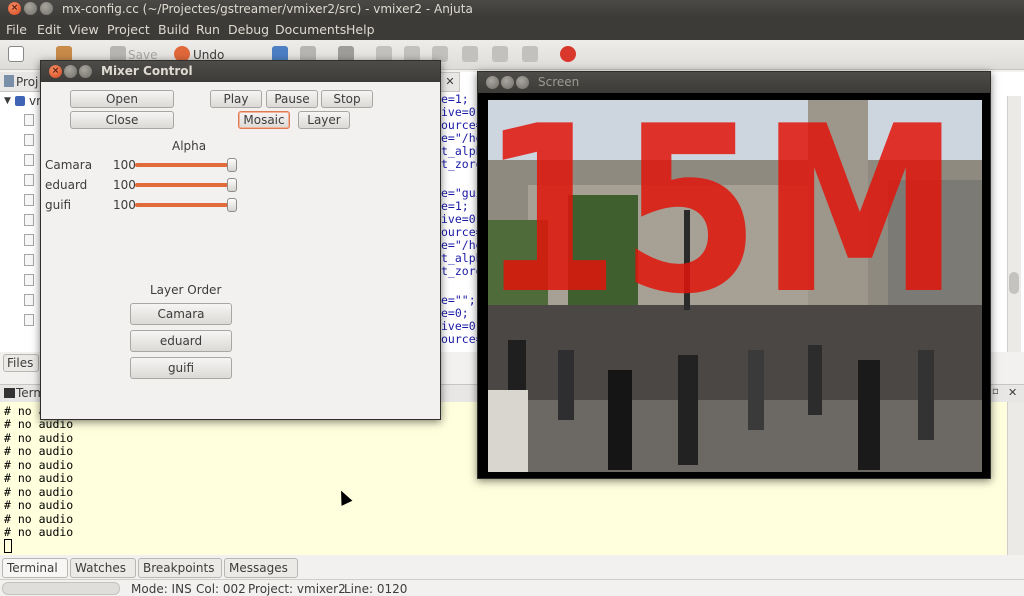 The image size is (1024, 596). What do you see at coordinates (347, 99) in the screenshot?
I see `stop-button: Stop` at bounding box center [347, 99].